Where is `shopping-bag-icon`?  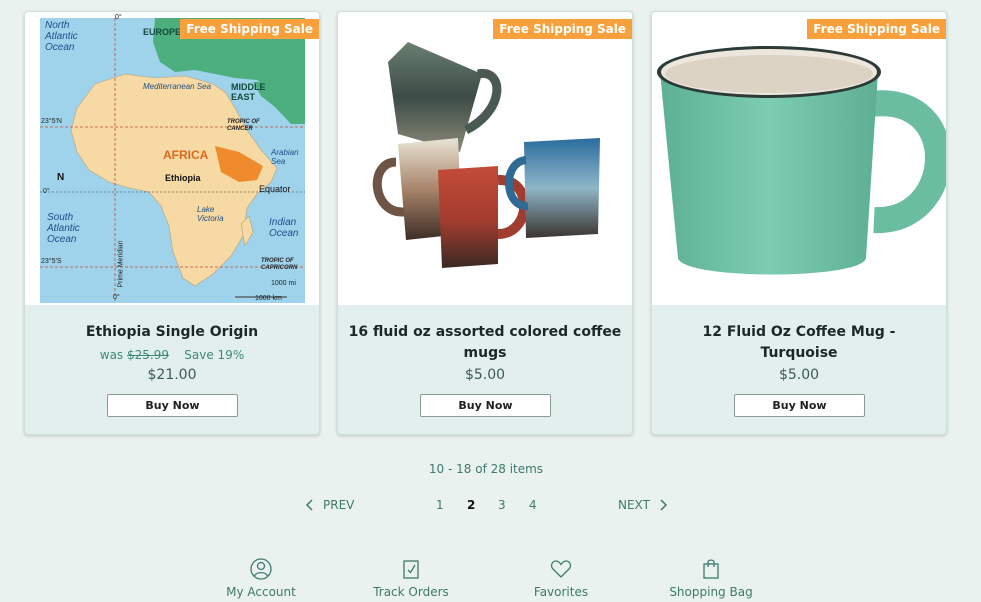
shopping-bag-icon is located at coordinates (711, 569).